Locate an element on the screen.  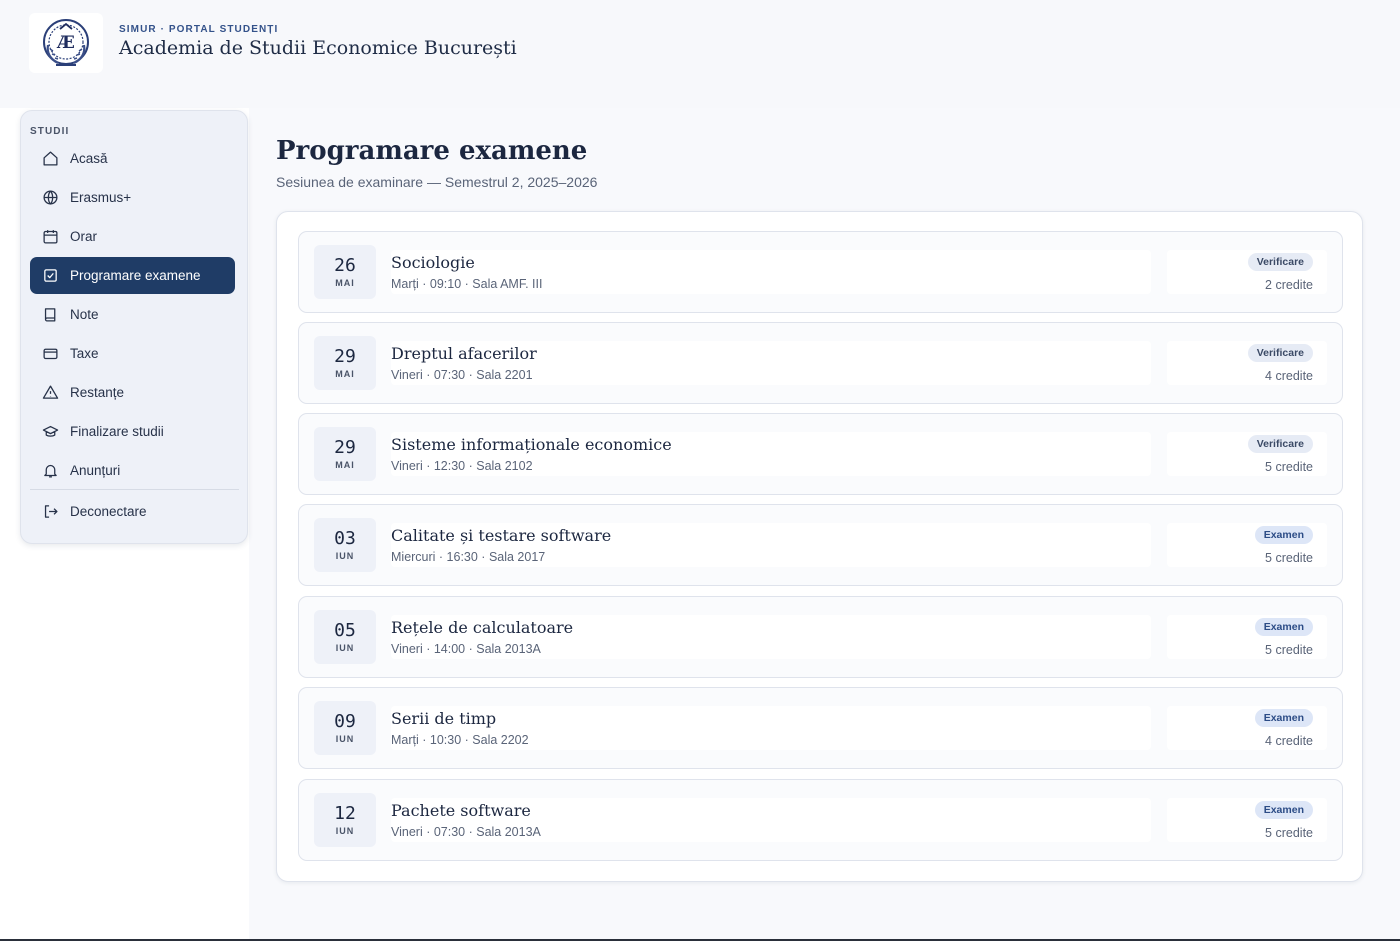
exam-date: 29 MAI is located at coordinates (345, 454).